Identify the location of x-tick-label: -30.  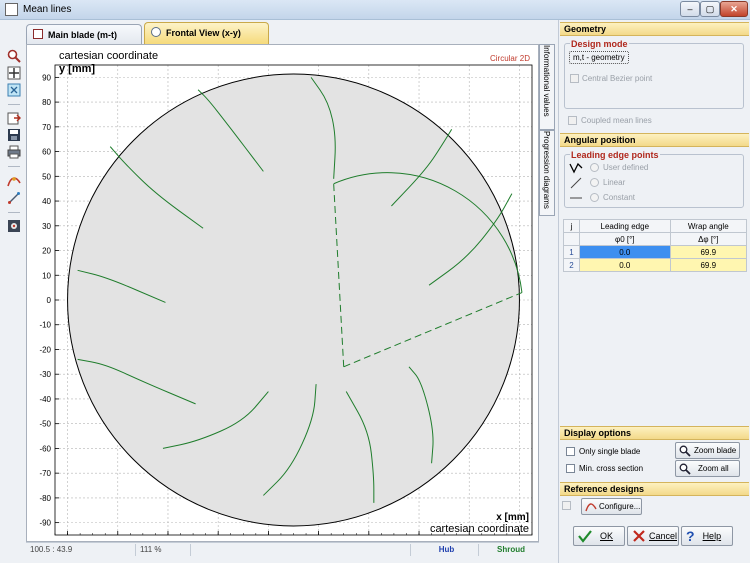
(218, 540).